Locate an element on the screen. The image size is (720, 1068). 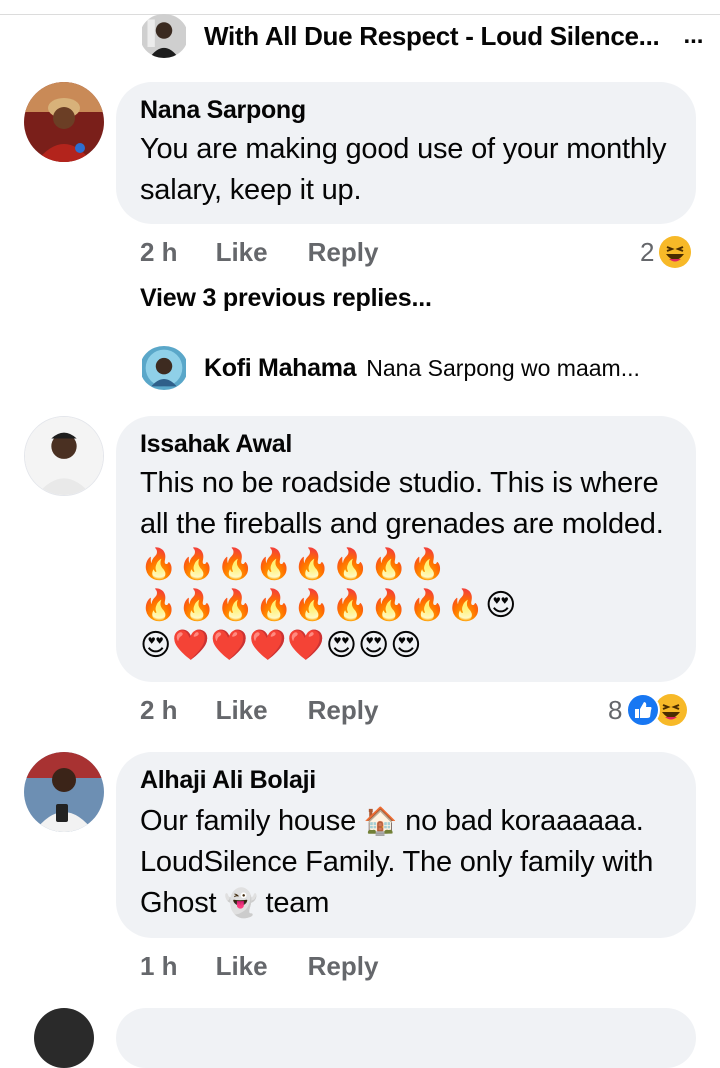
comment-timestamp: 1 h is located at coordinates (159, 966).